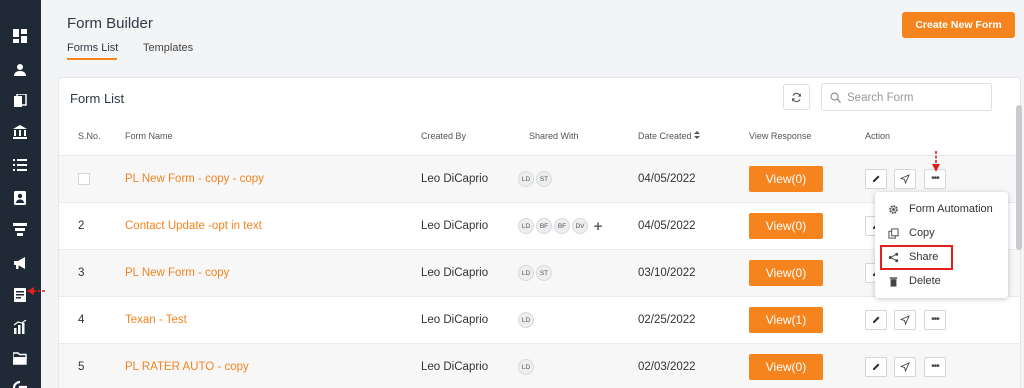 Image resolution: width=1024 pixels, height=388 pixels. Describe the element at coordinates (916, 257) in the screenshot. I see `annotation-highlight-share` at that location.